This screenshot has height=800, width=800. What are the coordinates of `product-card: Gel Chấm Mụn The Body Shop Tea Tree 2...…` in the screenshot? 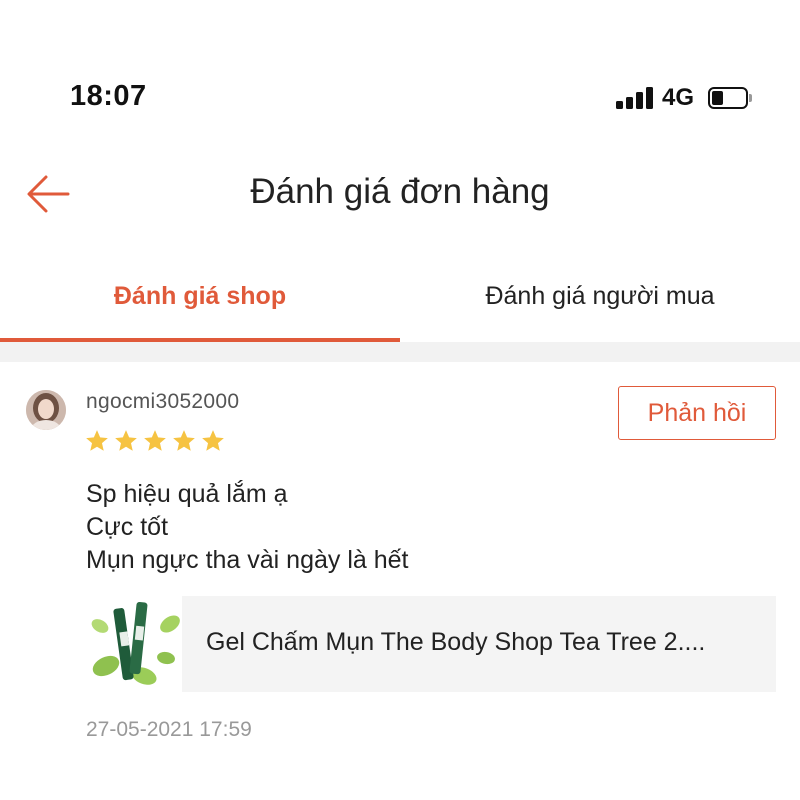 It's located at (431, 644).